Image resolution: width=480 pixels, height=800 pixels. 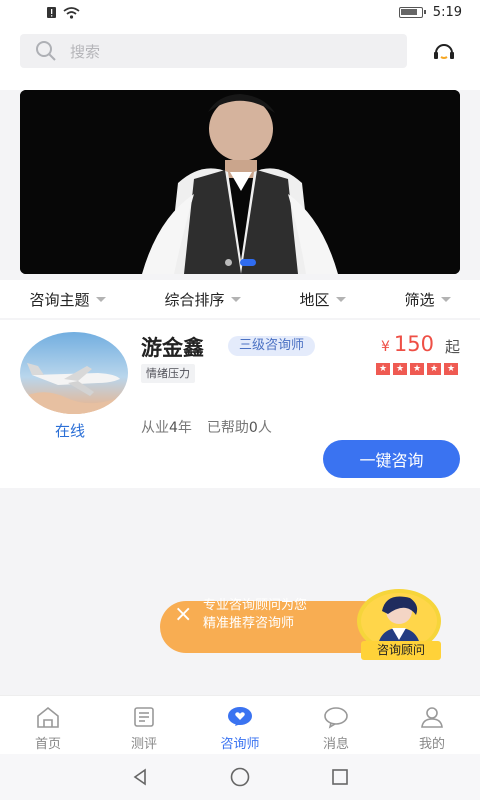 What do you see at coordinates (391, 459) in the screenshot?
I see `quick-consult-button: 一键咨询` at bounding box center [391, 459].